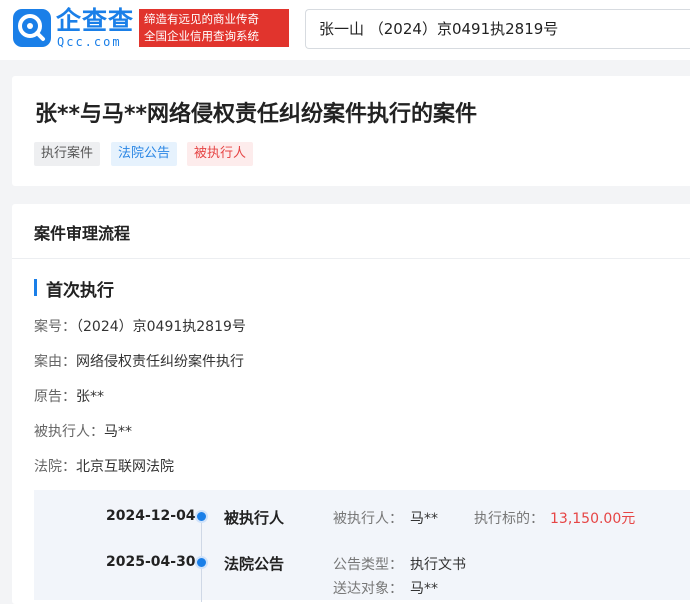 This screenshot has width=690, height=604. I want to click on timeline-type: 被执行人, so click(254, 517).